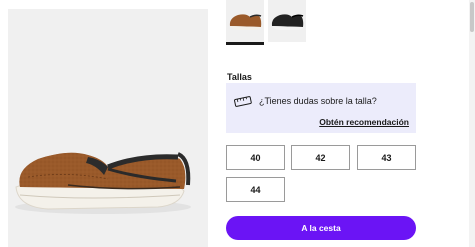  Describe the element at coordinates (472, 17) in the screenshot. I see `scrollbar-thumb` at that location.